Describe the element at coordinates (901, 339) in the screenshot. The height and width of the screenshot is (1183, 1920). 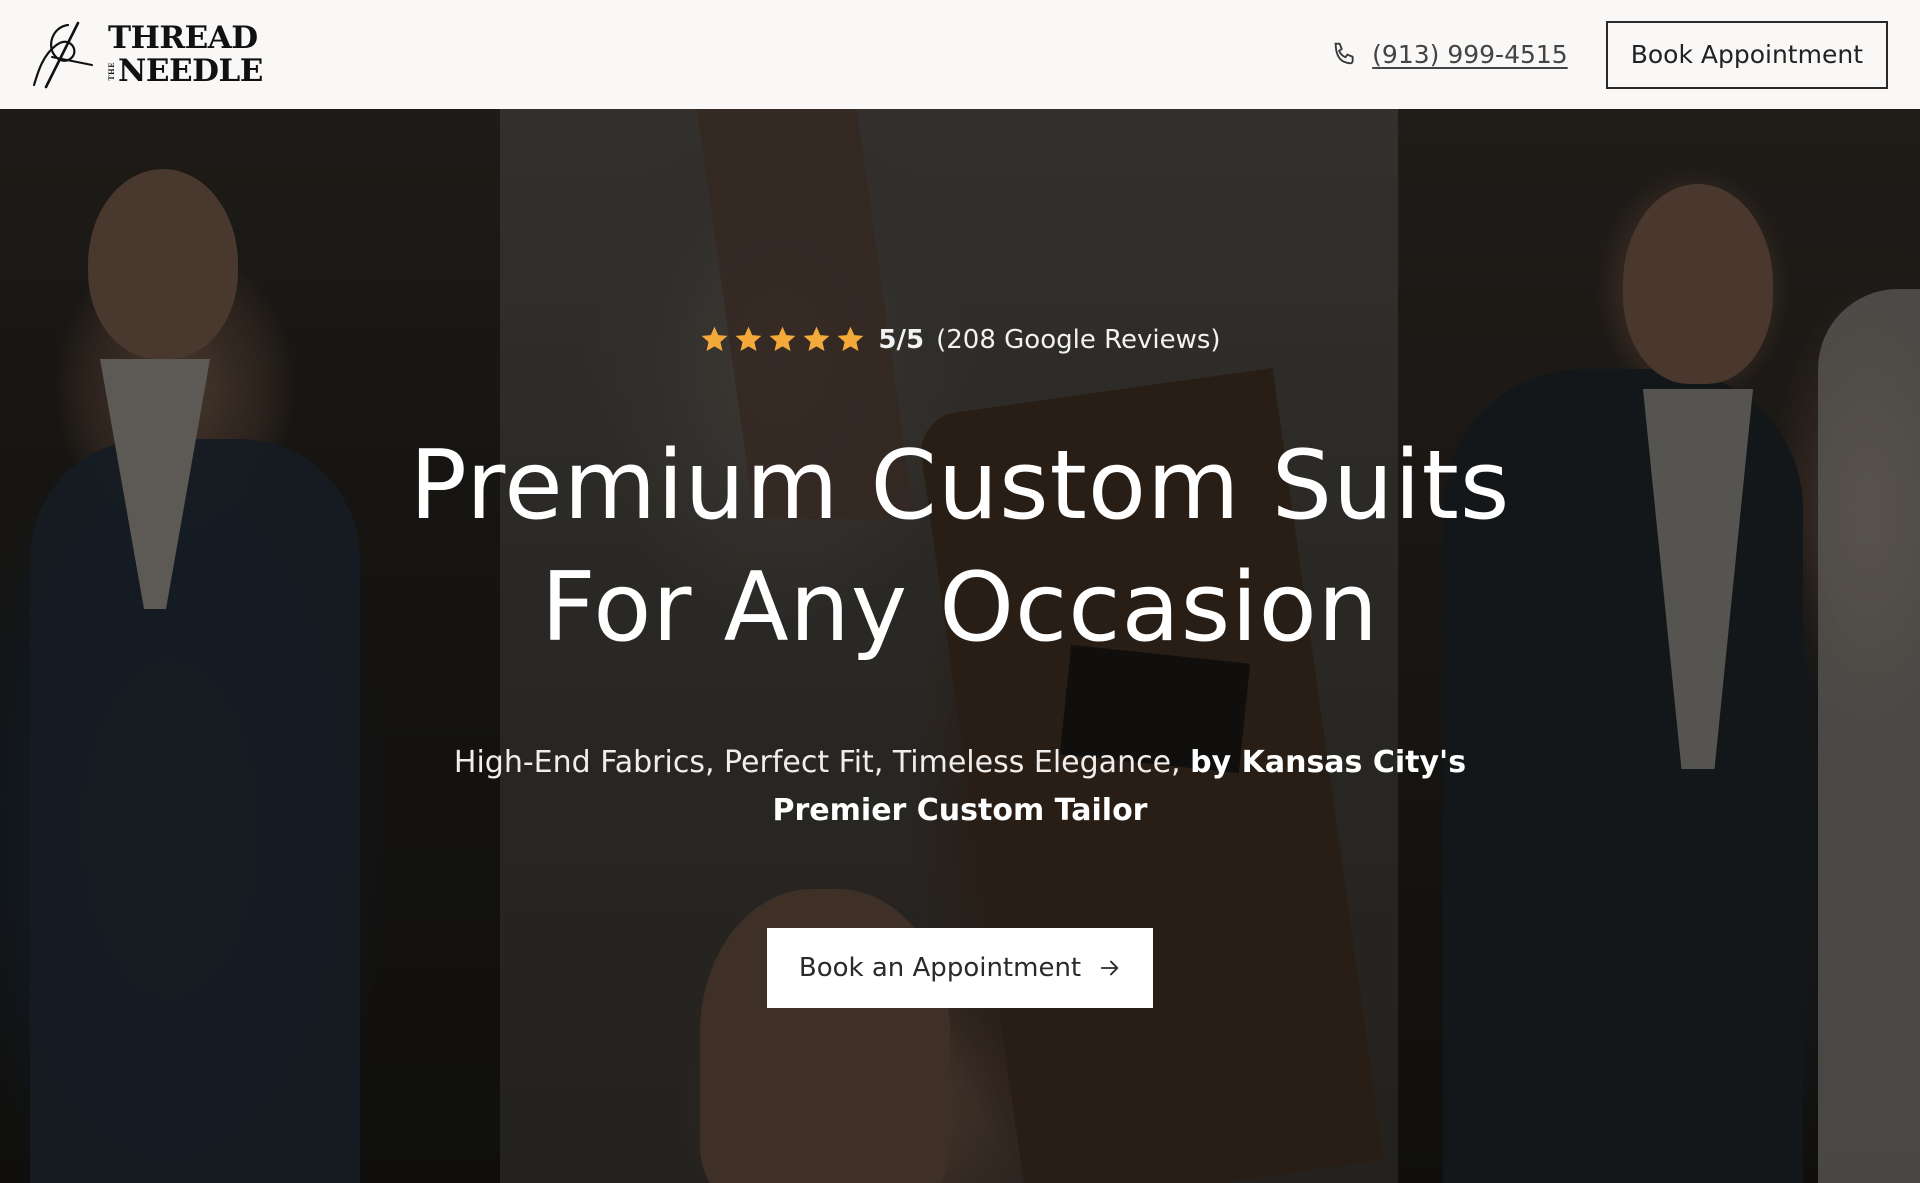
I see `rating-score: 5/5` at that location.